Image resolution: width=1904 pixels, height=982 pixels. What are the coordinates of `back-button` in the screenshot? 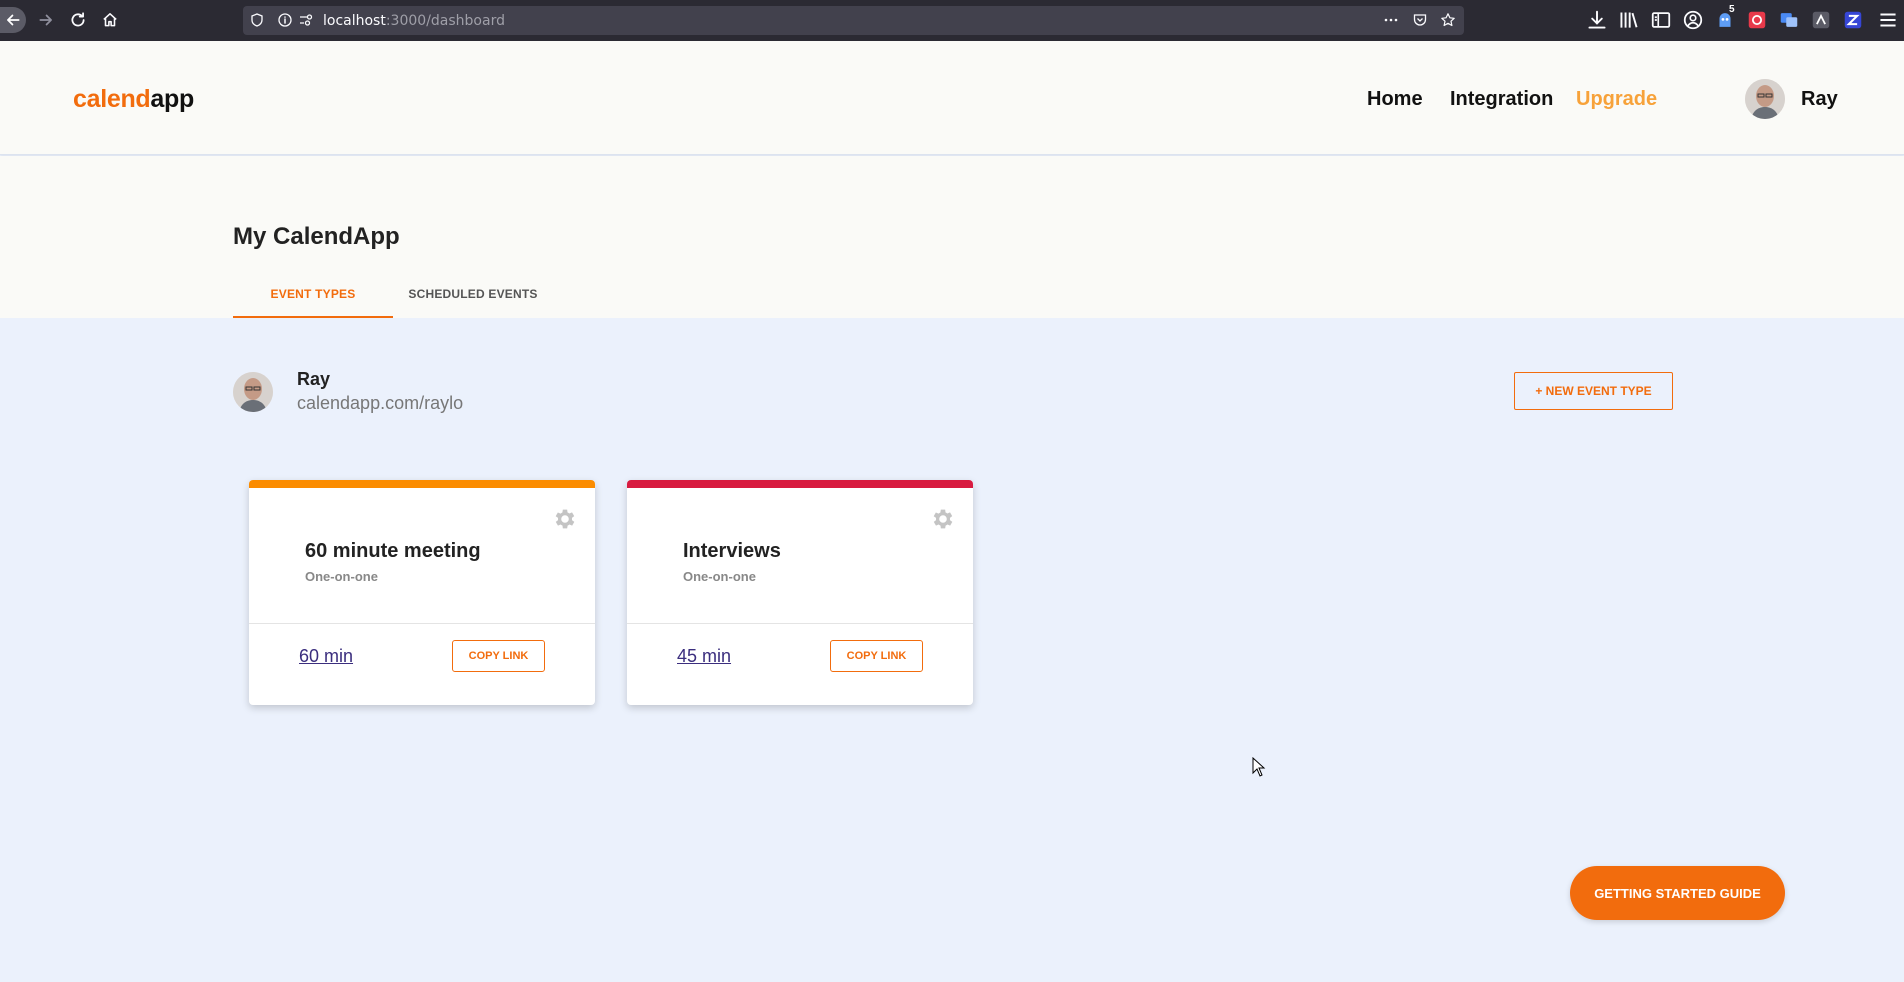 It's located at (13, 20).